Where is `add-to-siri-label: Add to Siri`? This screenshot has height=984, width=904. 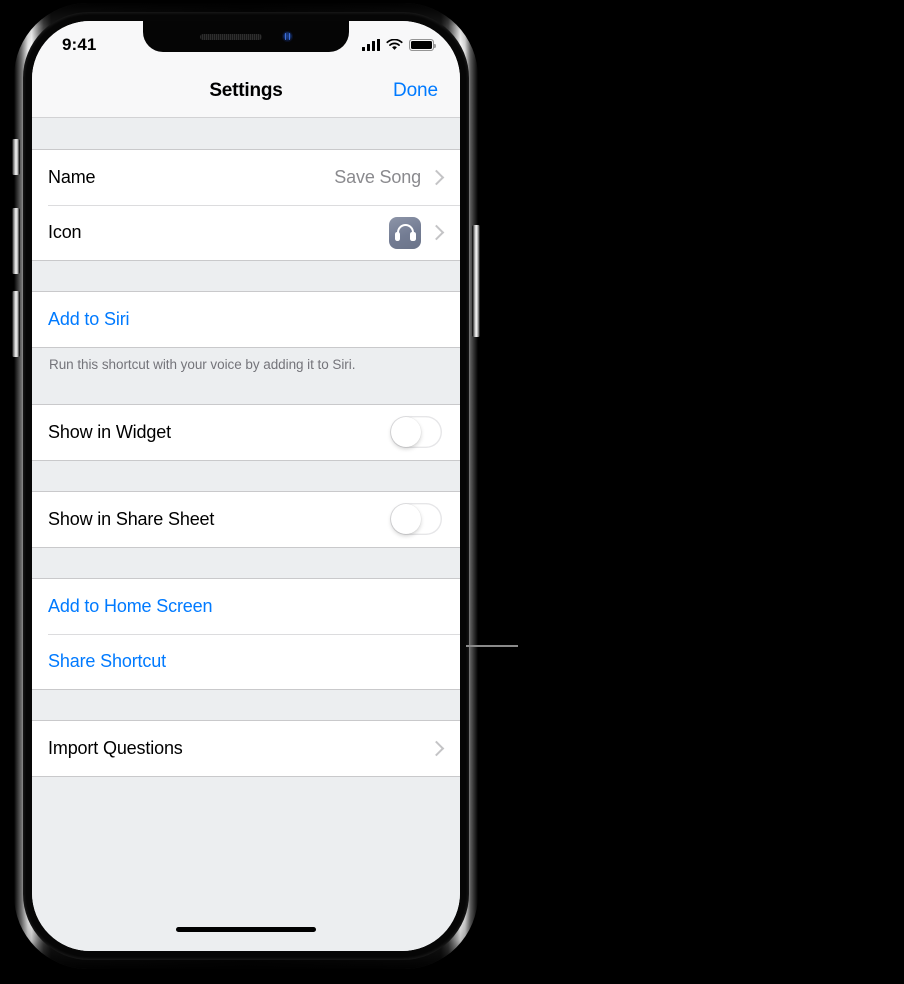
add-to-siri-label: Add to Siri is located at coordinates (89, 319).